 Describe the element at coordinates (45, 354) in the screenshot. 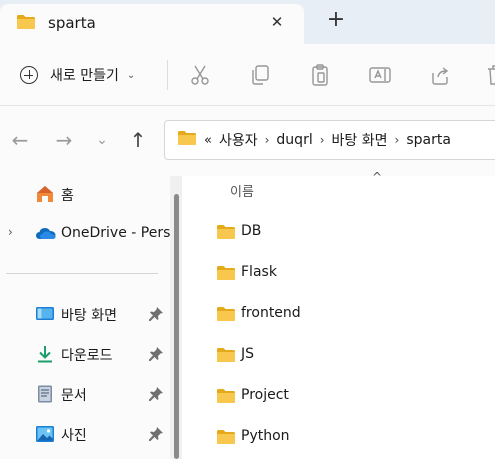

I see `download-icon` at that location.